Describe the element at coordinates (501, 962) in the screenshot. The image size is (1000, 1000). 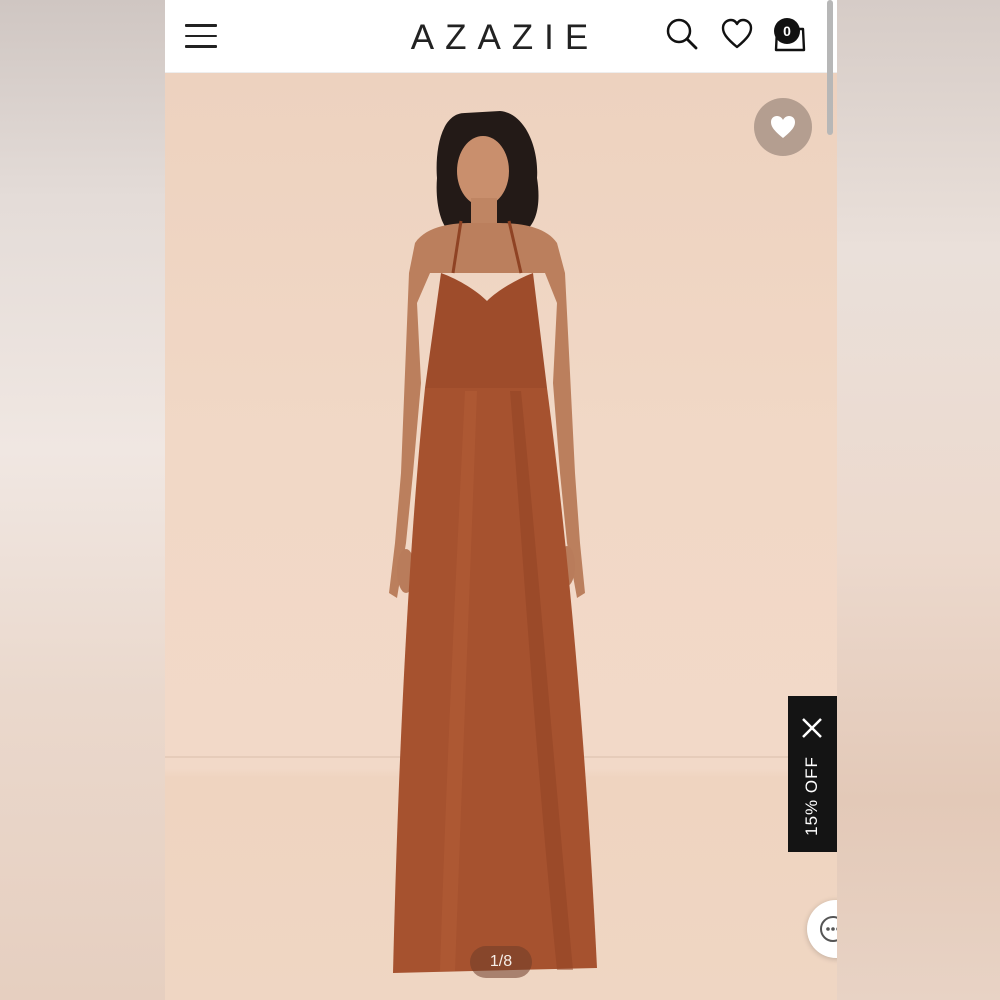
I see `image-page-indicator: 1/8` at that location.